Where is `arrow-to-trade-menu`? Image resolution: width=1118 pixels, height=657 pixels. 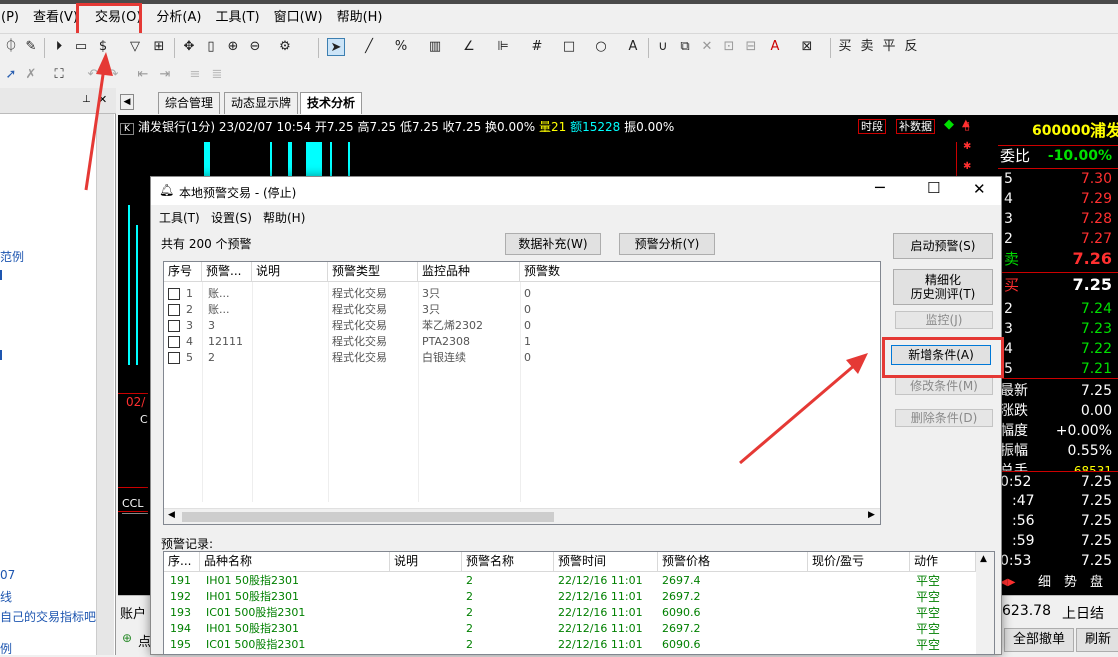
arrow-to-trade-menu is located at coordinates (98, 121).